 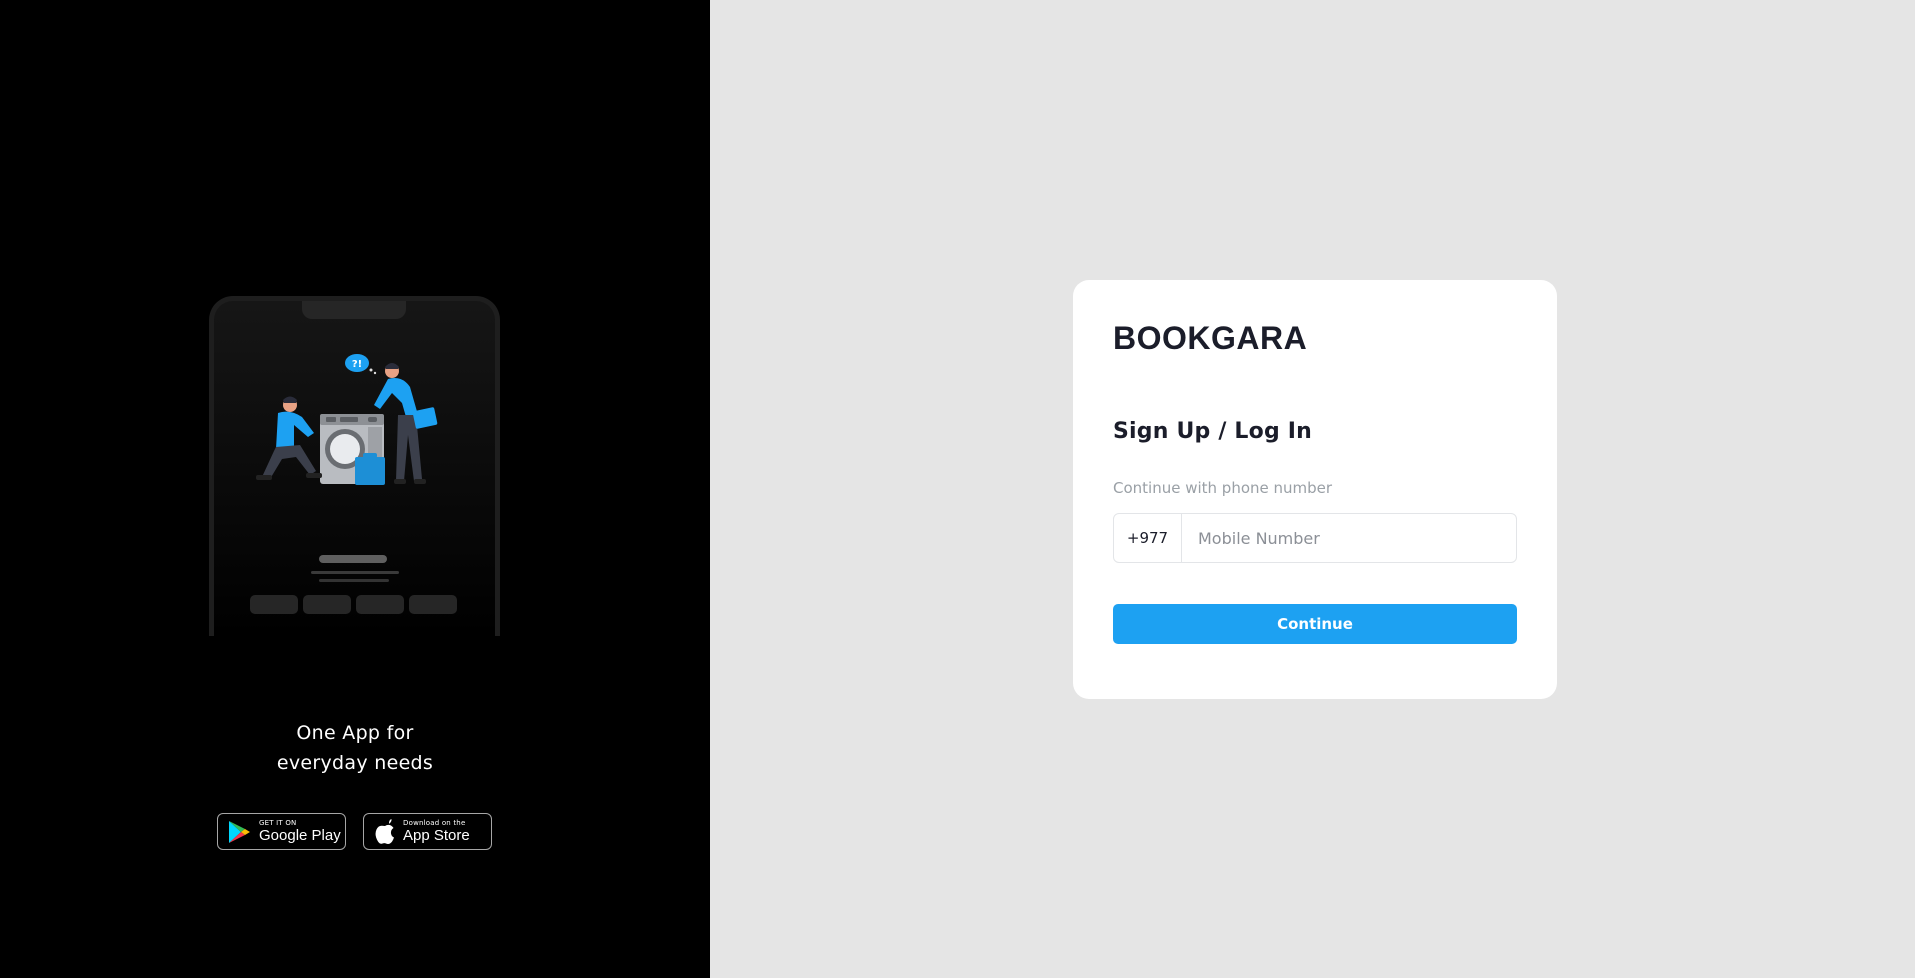 I want to click on tagline-line-2: everyday needs, so click(x=355, y=763).